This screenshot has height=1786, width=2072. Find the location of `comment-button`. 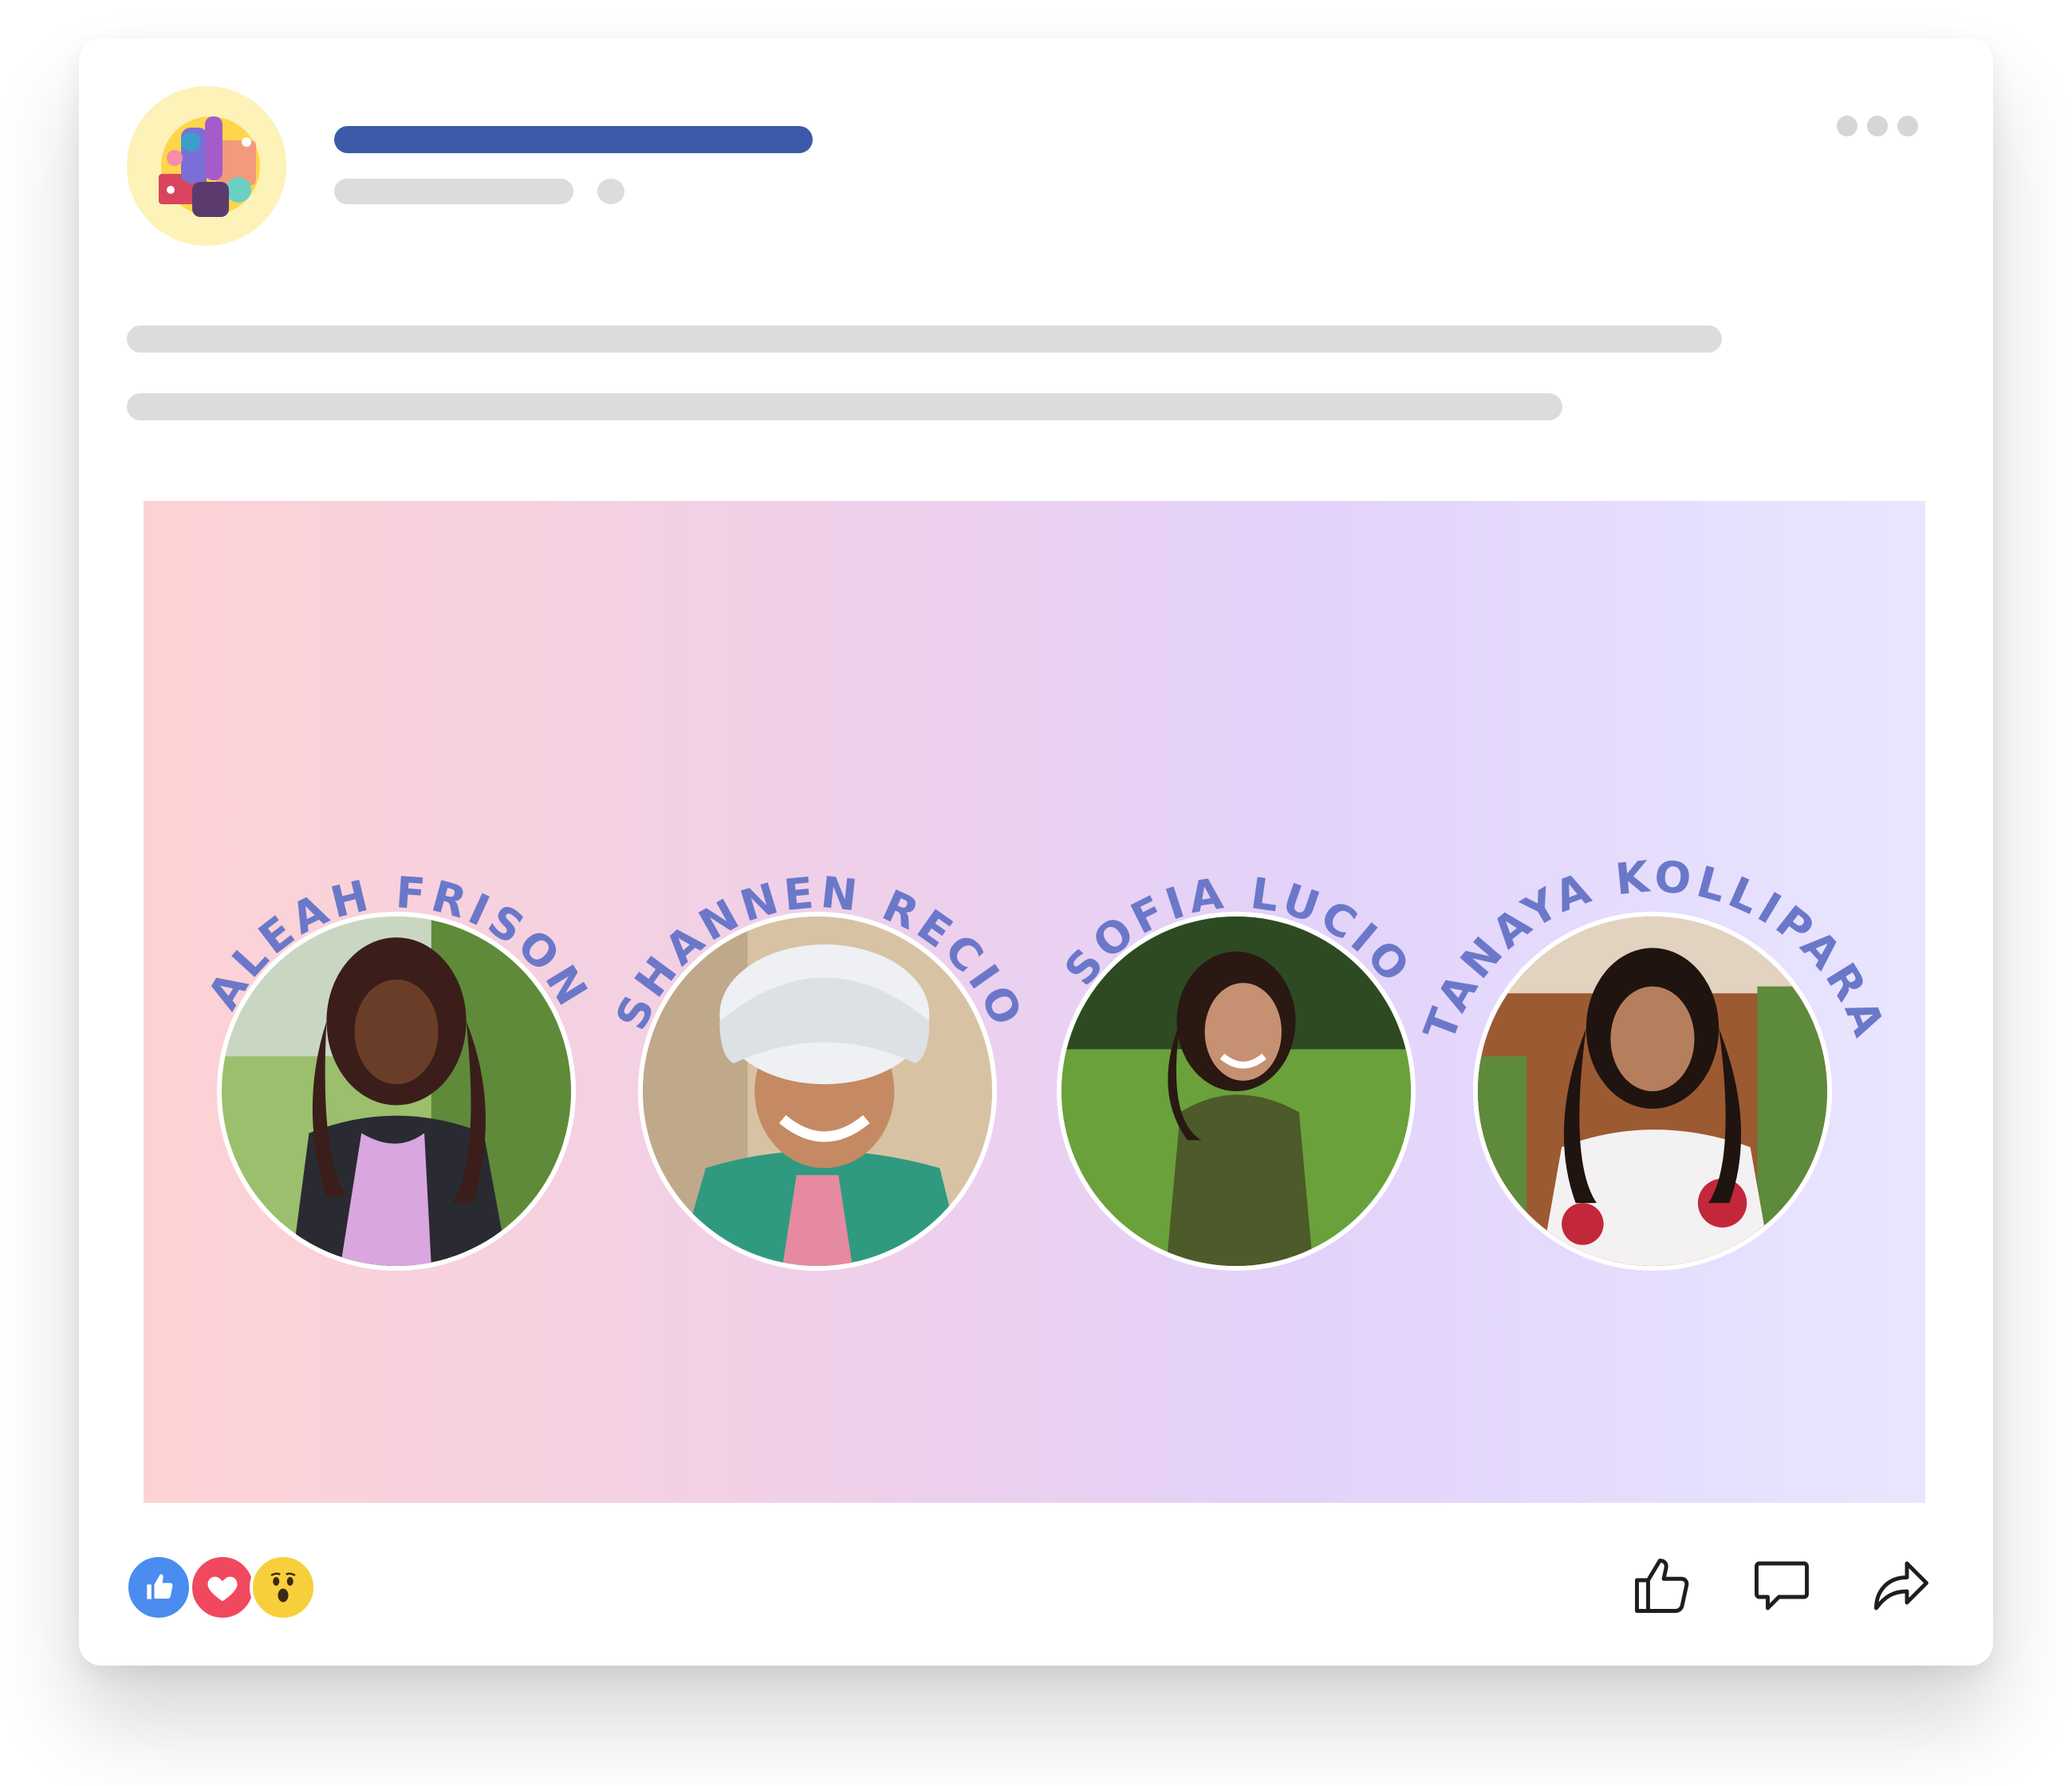

comment-button is located at coordinates (1782, 1586).